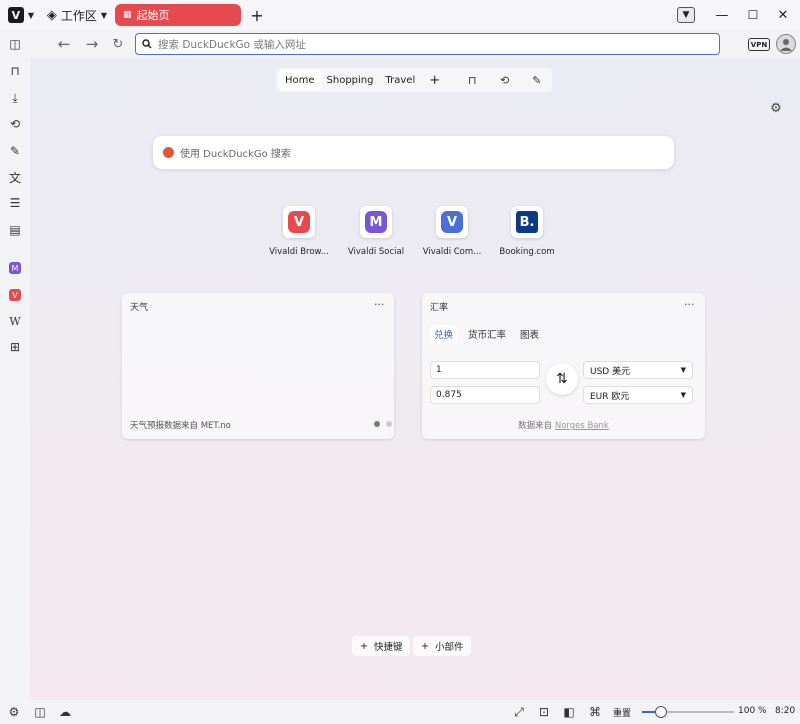  I want to click on maximize-icon: ☐, so click(753, 15).